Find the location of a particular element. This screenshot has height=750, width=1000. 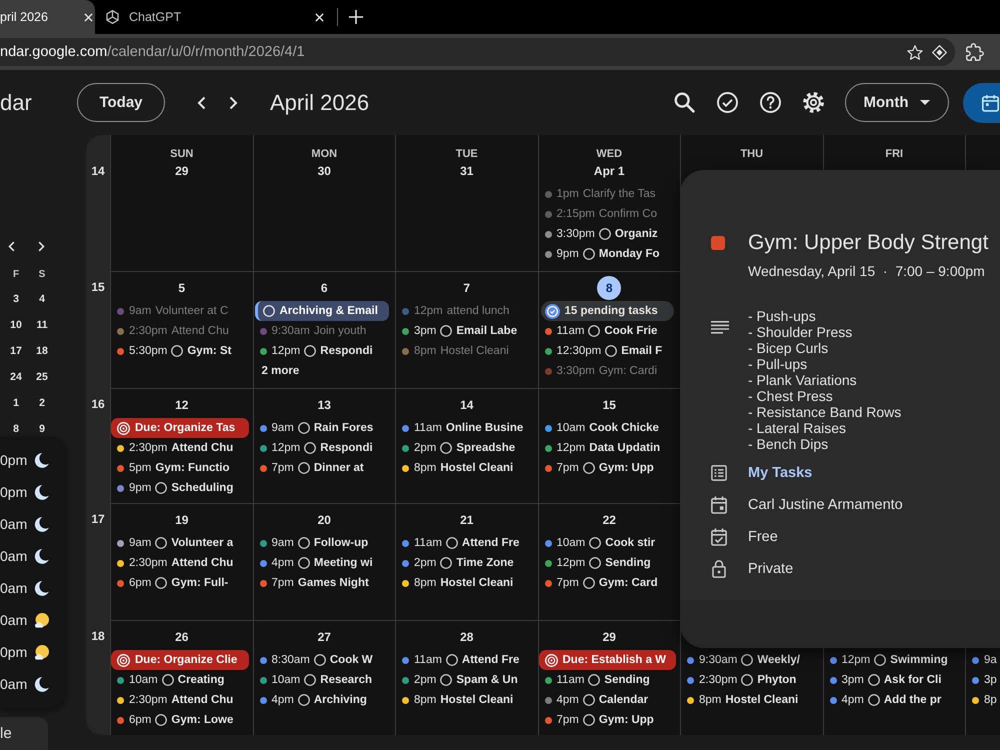

event-time: 9am is located at coordinates (283, 543).